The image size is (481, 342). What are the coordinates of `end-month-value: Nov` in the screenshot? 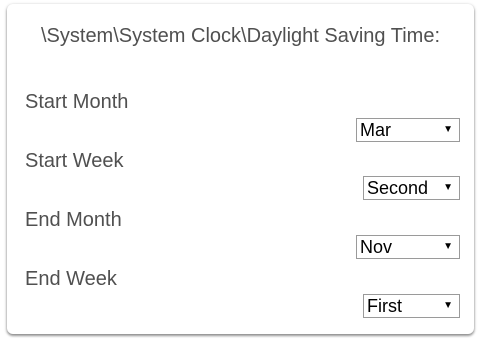 It's located at (376, 247).